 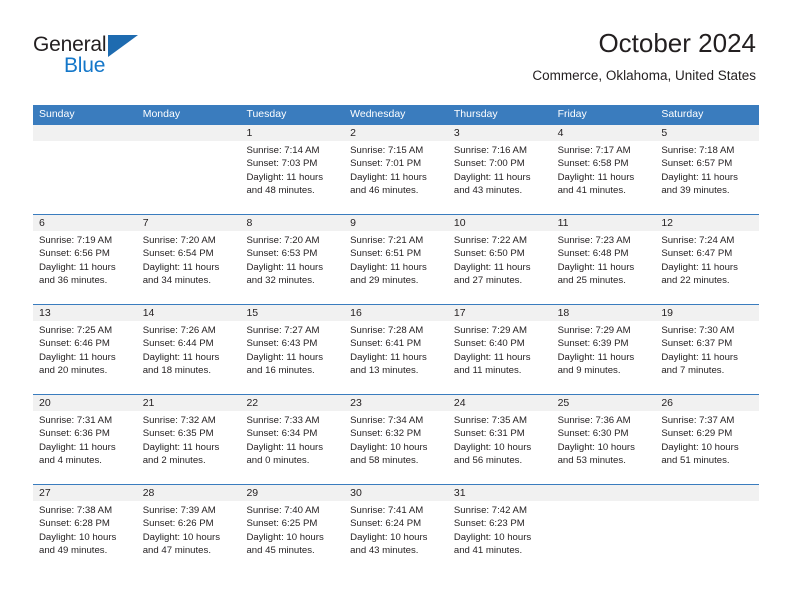 What do you see at coordinates (292, 403) in the screenshot?
I see `day-number: 22` at bounding box center [292, 403].